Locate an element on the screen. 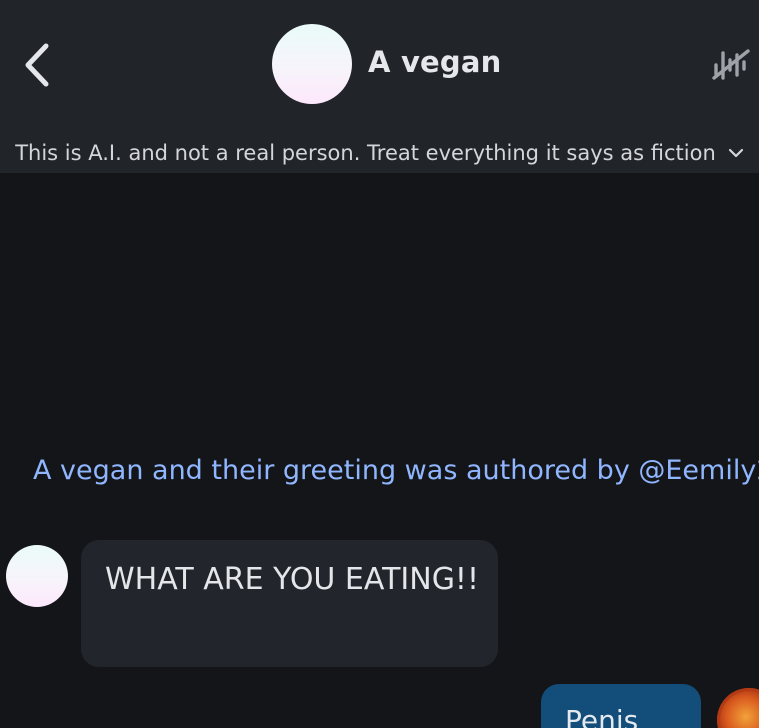  voice-off-icon is located at coordinates (731, 64).